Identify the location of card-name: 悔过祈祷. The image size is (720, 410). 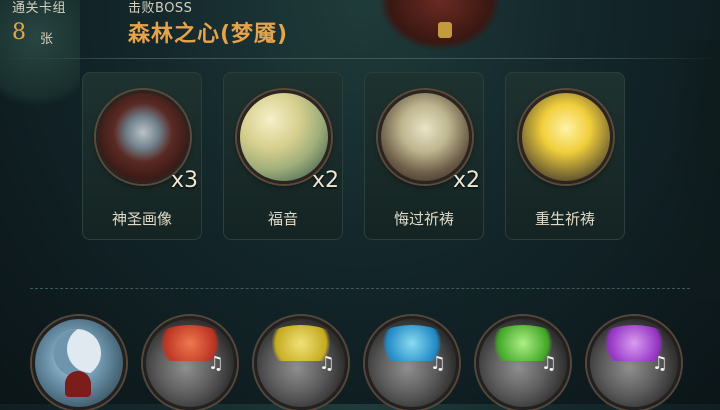
(423, 219).